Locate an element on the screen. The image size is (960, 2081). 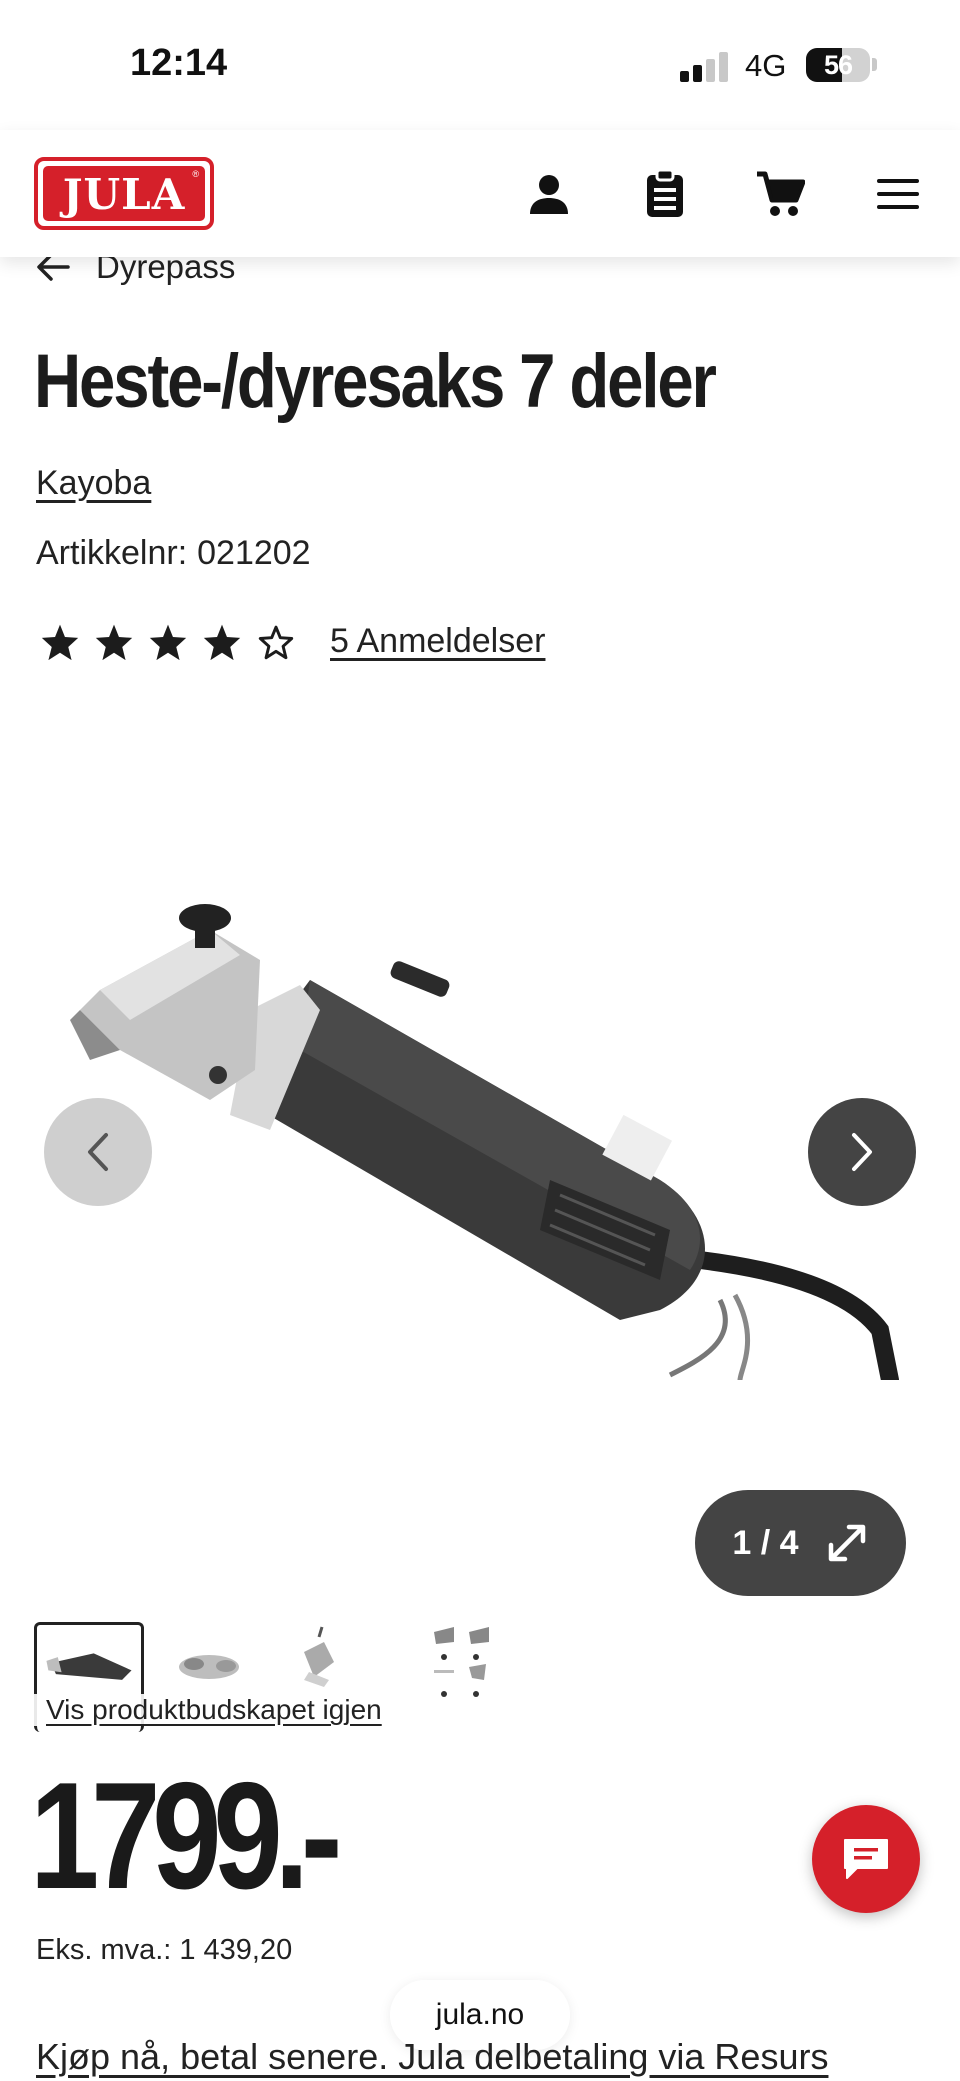
battery-icon: 56 is located at coordinates (838, 65).